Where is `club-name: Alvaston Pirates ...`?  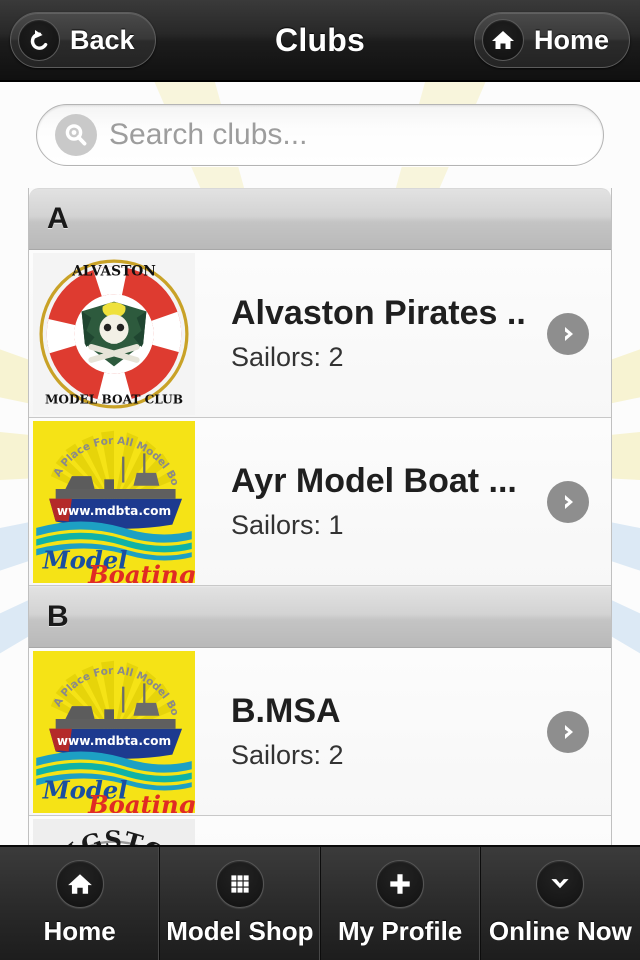
club-name: Alvaston Pirates ... is located at coordinates (378, 313).